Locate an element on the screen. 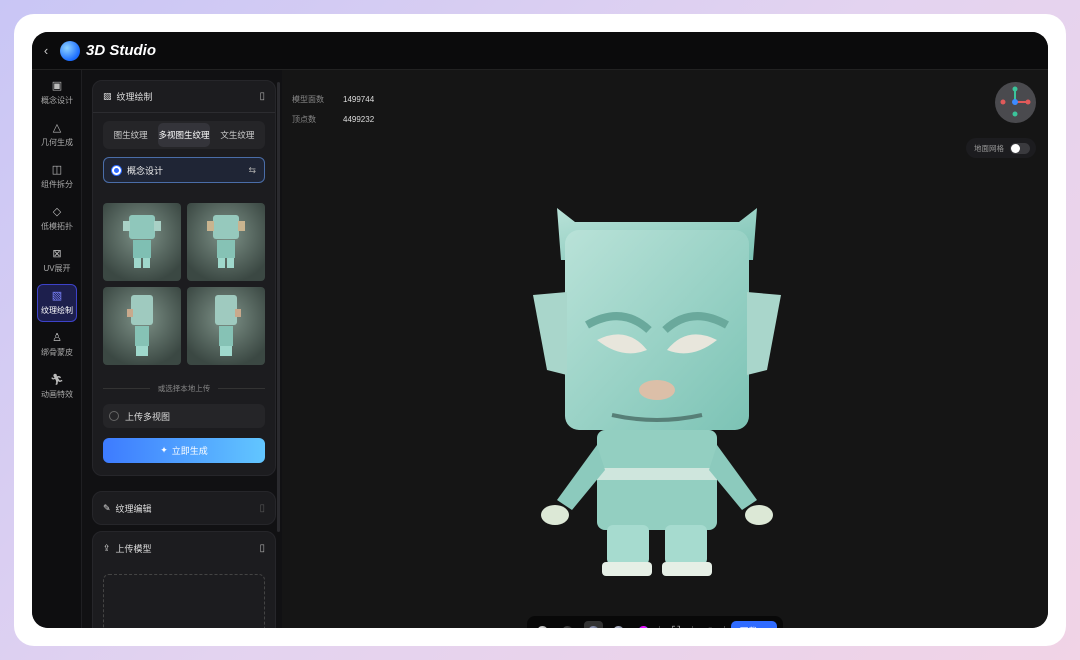  top-bar: ‹ 3D Studio is located at coordinates (540, 51).